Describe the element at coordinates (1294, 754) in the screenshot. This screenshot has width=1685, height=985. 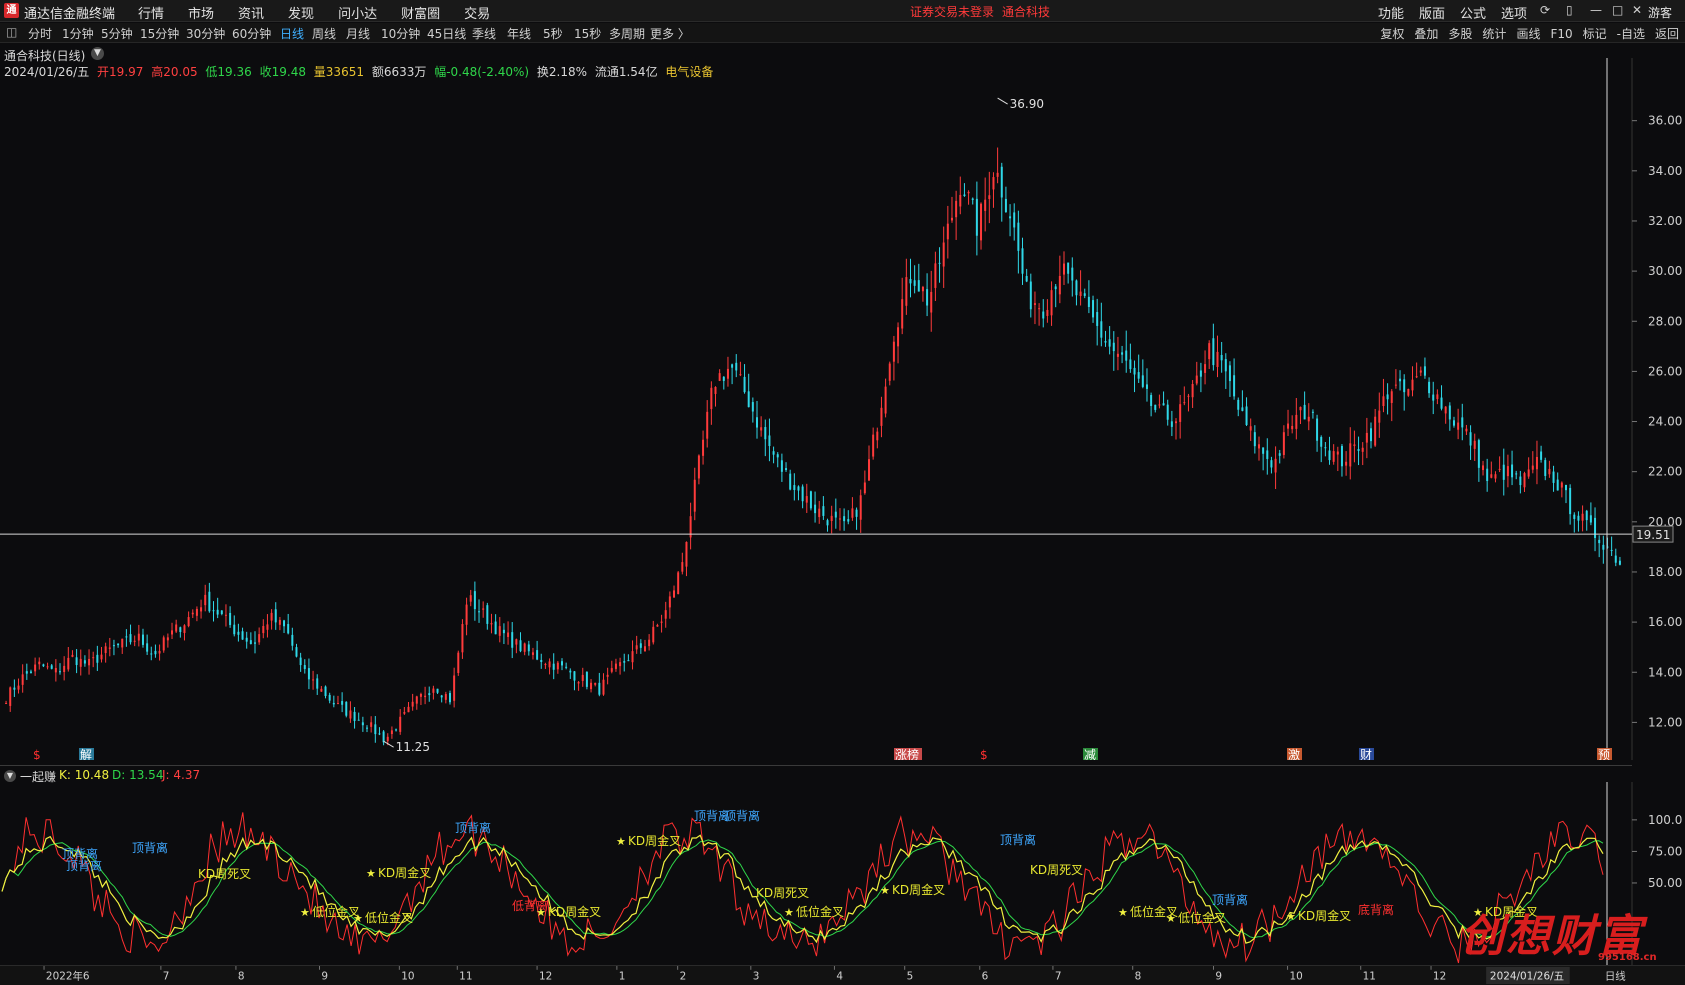
I see `event-marker: 激` at that location.